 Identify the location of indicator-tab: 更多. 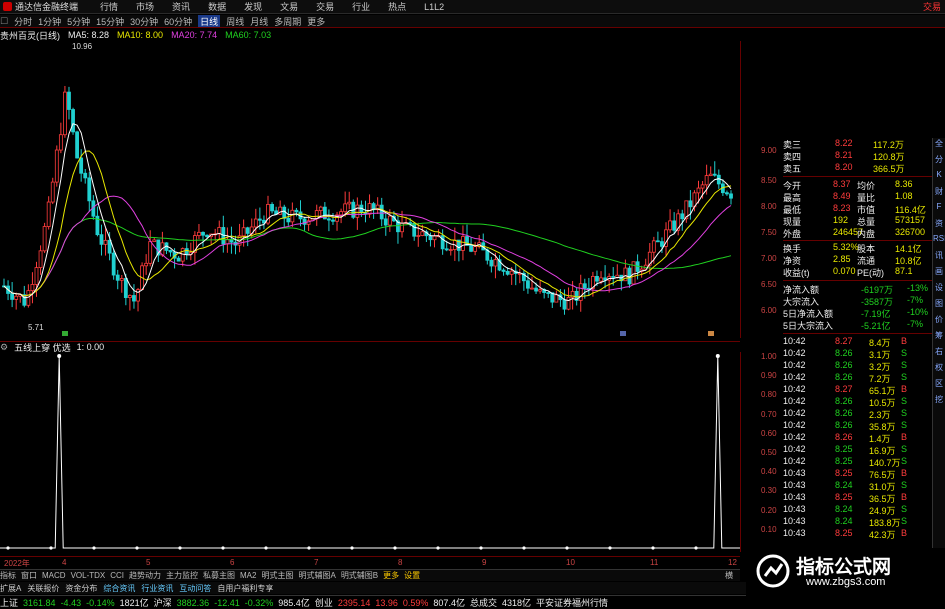
(391, 575).